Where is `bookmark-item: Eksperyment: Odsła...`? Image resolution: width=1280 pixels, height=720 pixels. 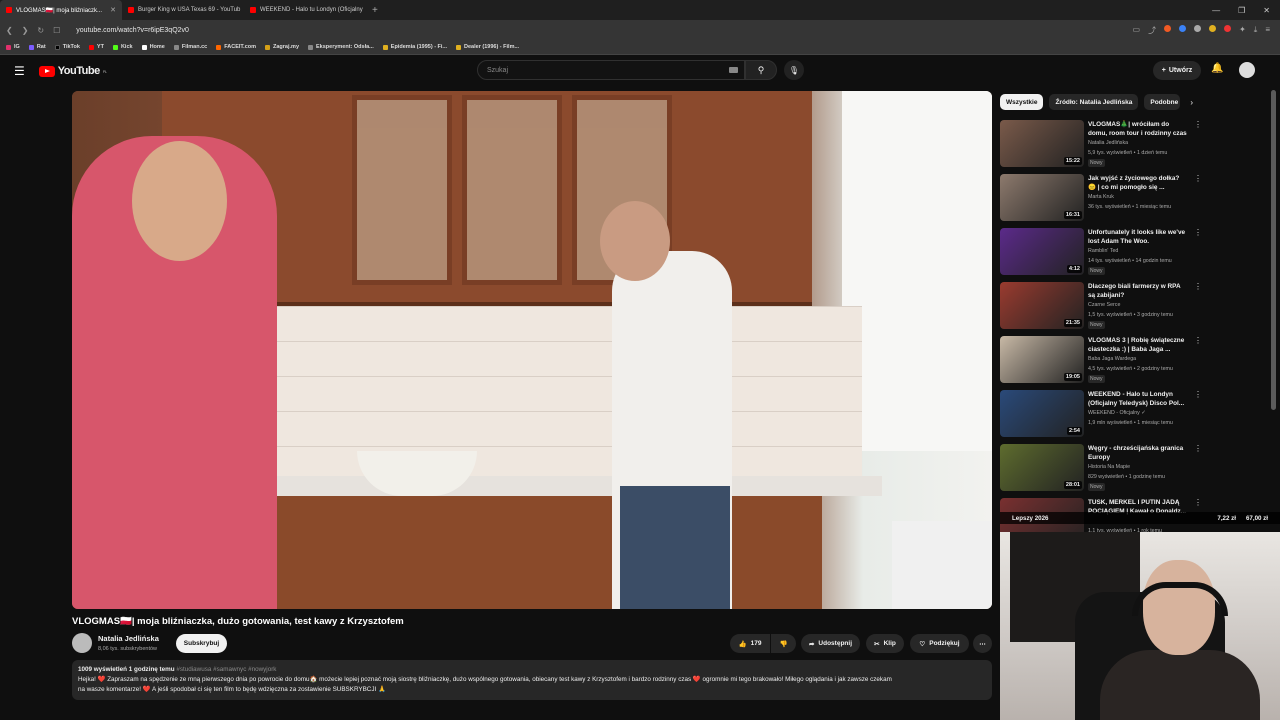 bookmark-item: Eksperyment: Odsła... is located at coordinates (341, 47).